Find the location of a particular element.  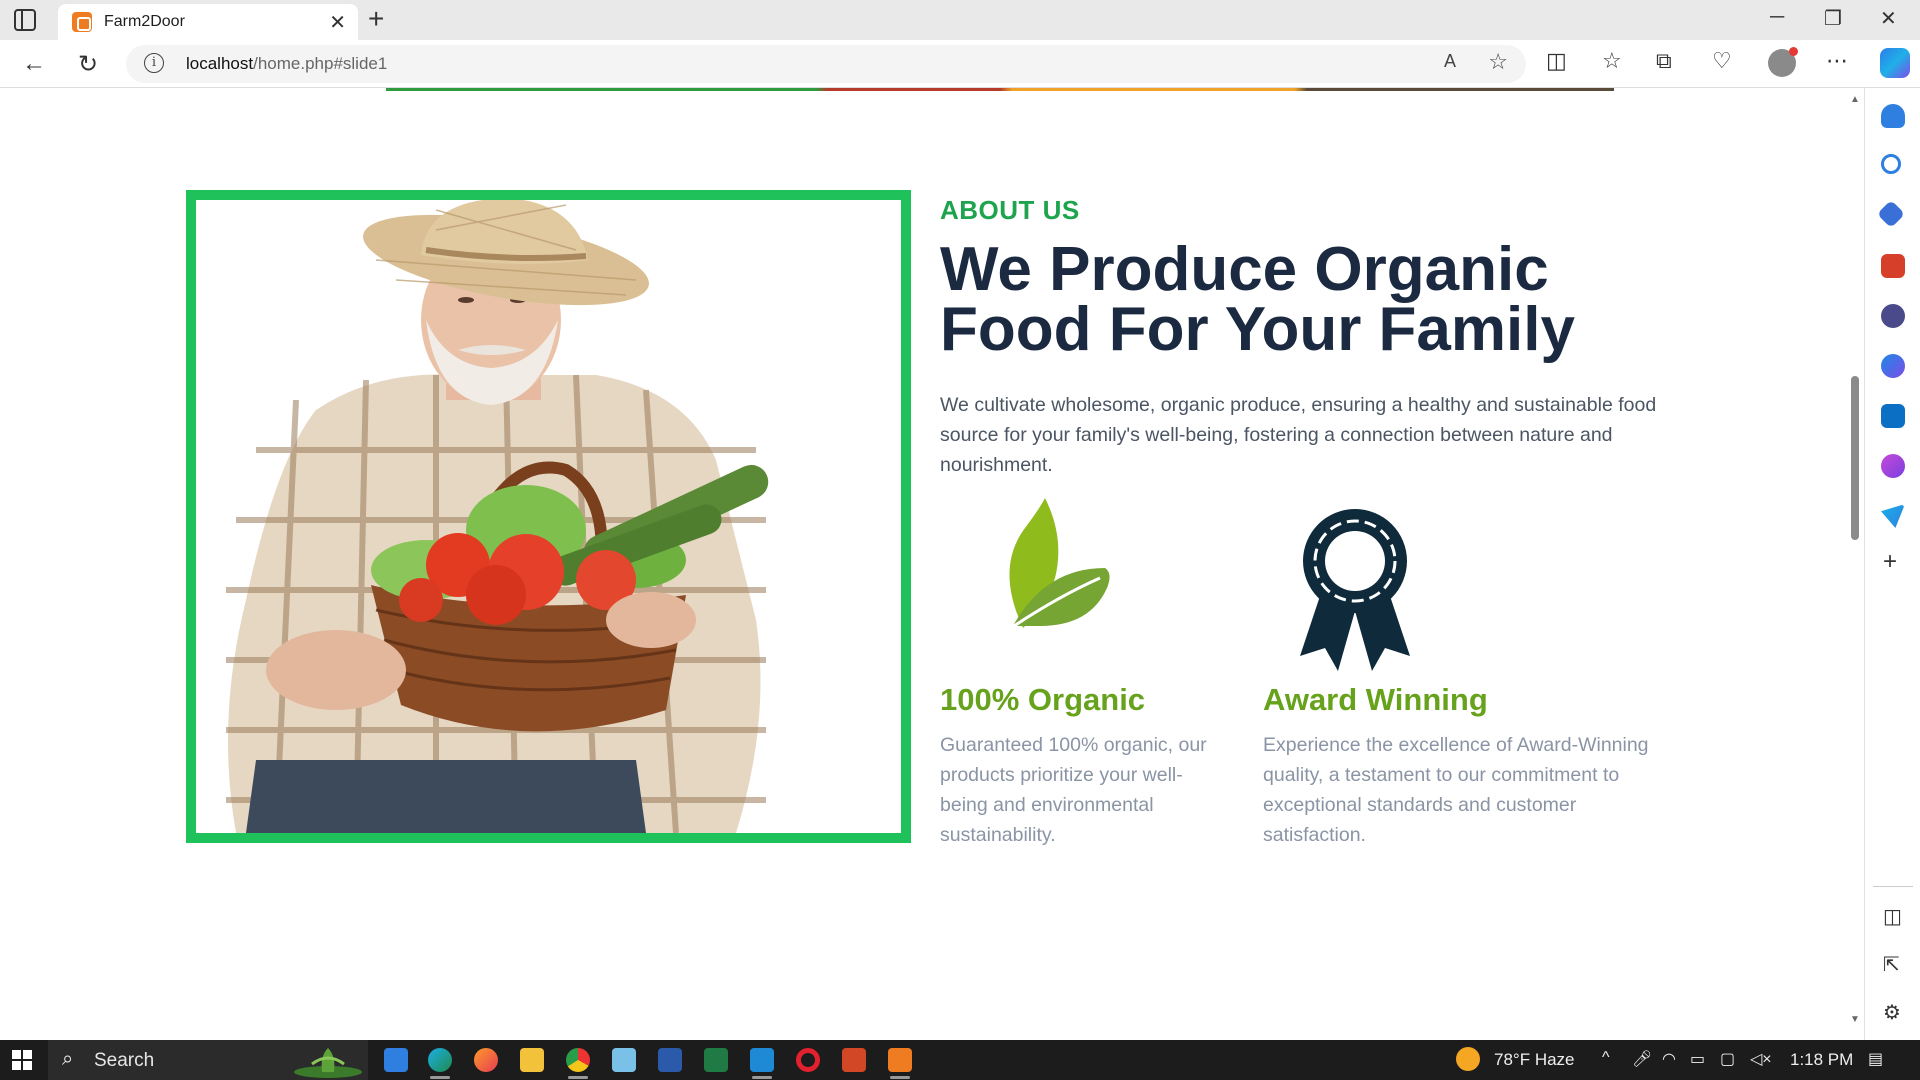

taskbar-search-label: Search is located at coordinates (124, 1060).